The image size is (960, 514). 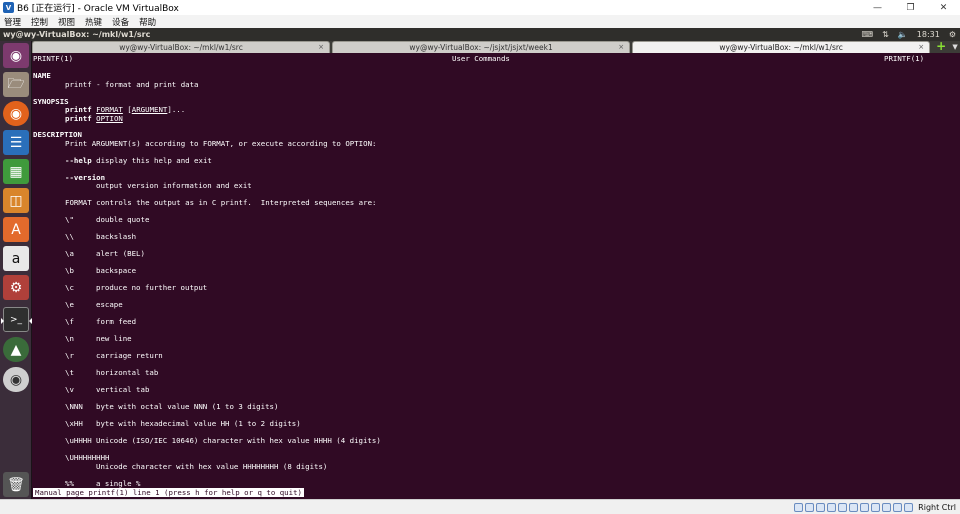 What do you see at coordinates (98, 9) in the screenshot?
I see `window-title: B6 [正在运行] - Oracle VM VirtualBox` at bounding box center [98, 9].